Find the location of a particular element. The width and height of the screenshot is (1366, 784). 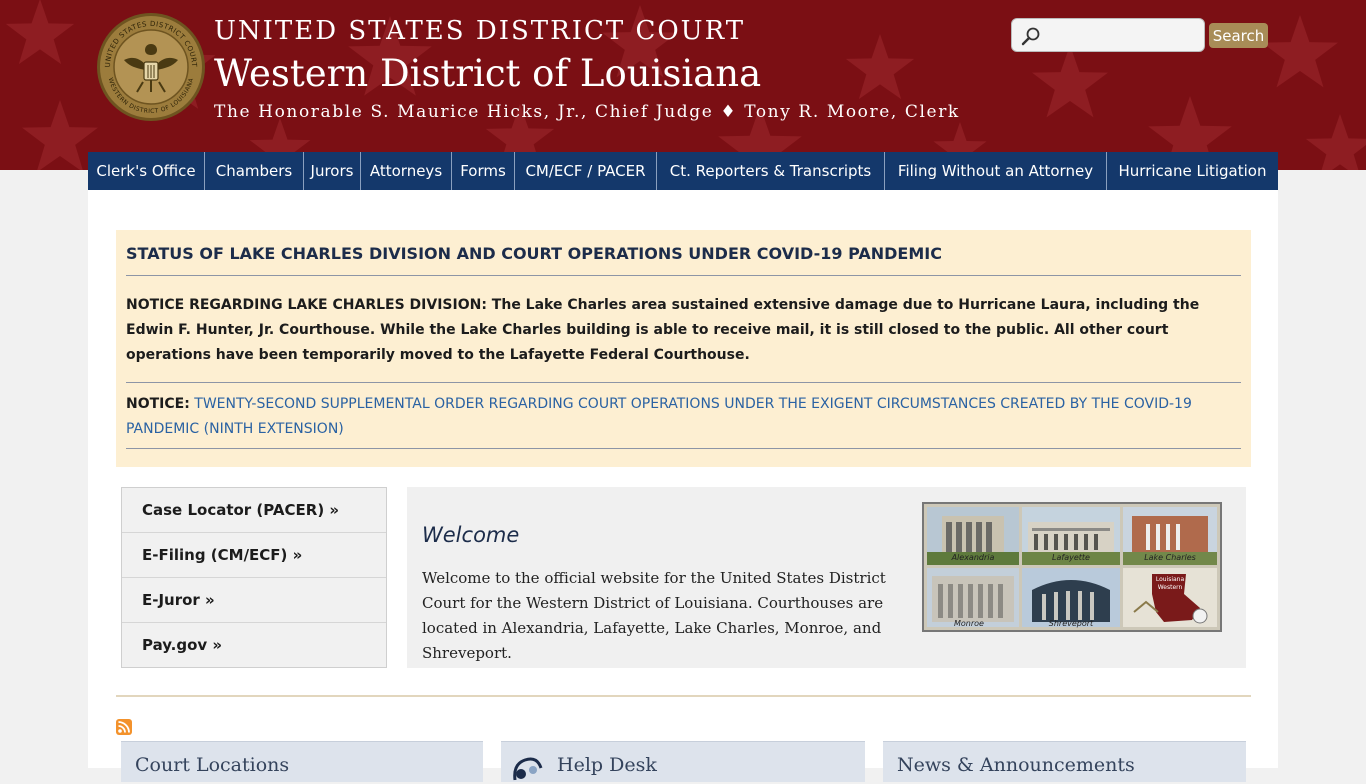

court-name: UNITED STATES DISTRICT COURT is located at coordinates (480, 31).